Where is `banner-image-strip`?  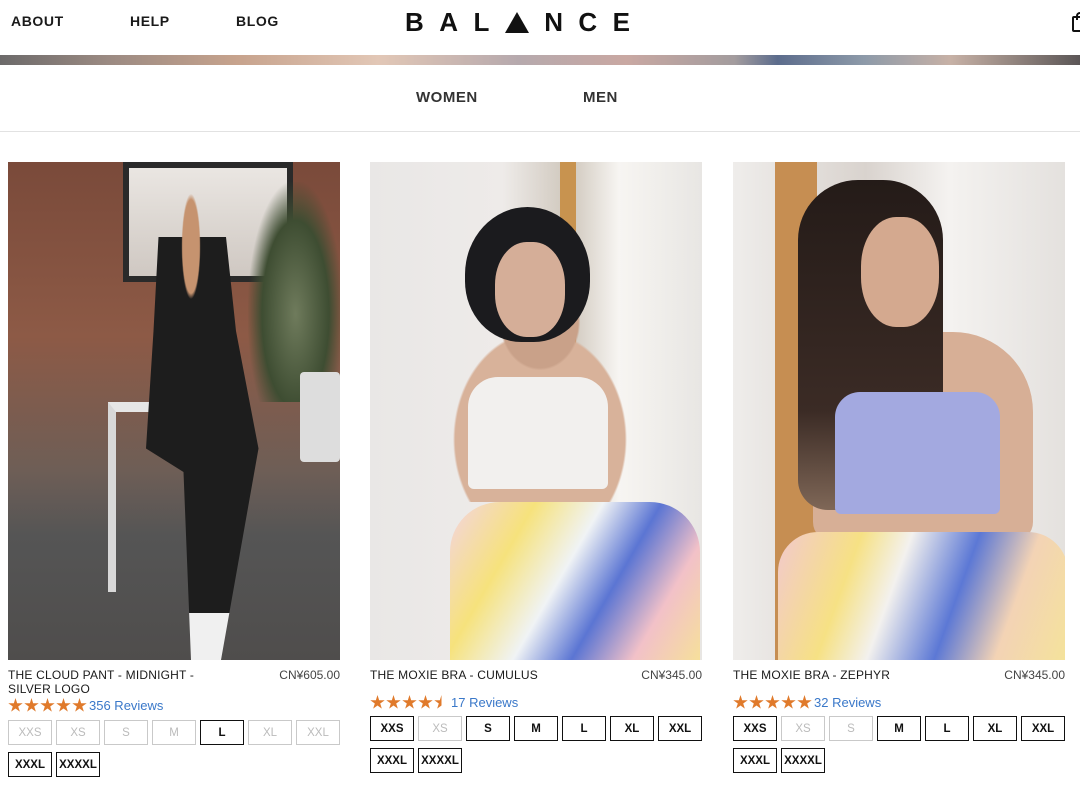 banner-image-strip is located at coordinates (540, 60).